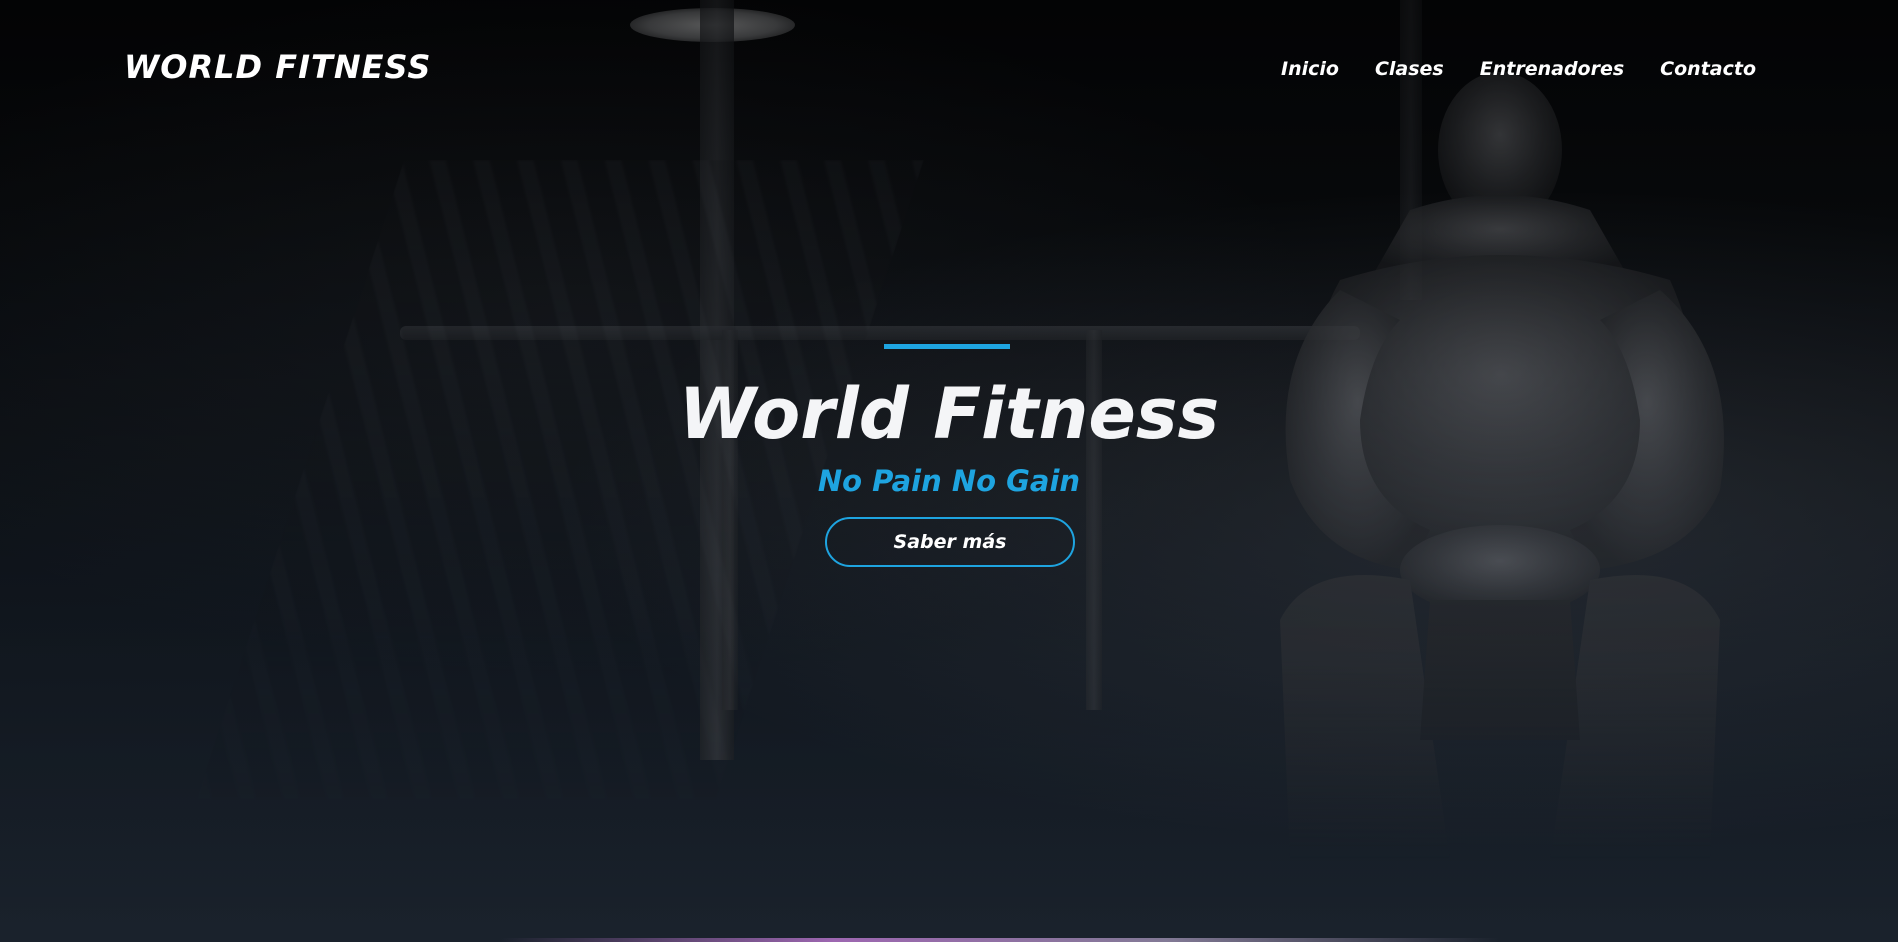 The image size is (1898, 942). What do you see at coordinates (1552, 69) in the screenshot?
I see `nav-link-entrenadores: Entrenadores` at bounding box center [1552, 69].